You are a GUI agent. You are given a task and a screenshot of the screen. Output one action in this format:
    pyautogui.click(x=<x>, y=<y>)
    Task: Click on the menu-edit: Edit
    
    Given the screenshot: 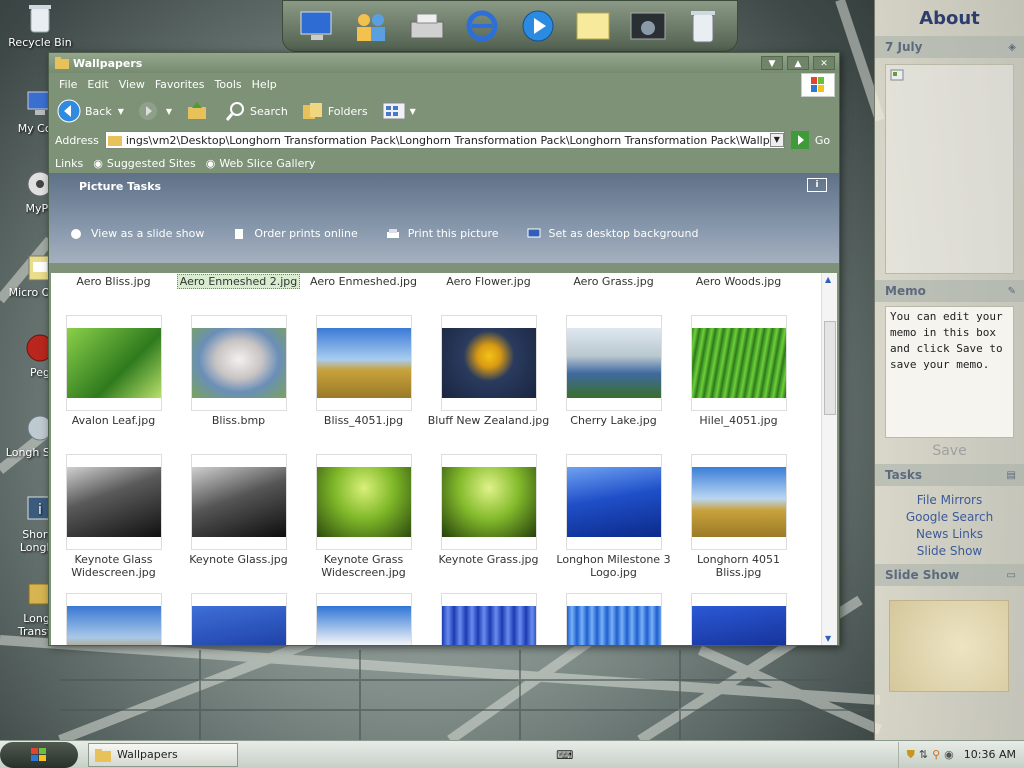 What is the action you would take?
    pyautogui.click(x=97, y=84)
    